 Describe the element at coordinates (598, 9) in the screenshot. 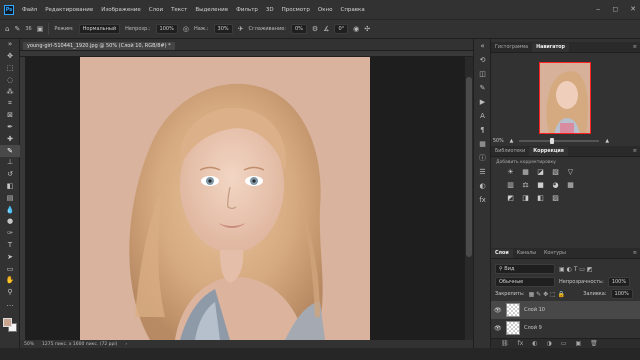

I see `minimize-icon: ‒` at that location.